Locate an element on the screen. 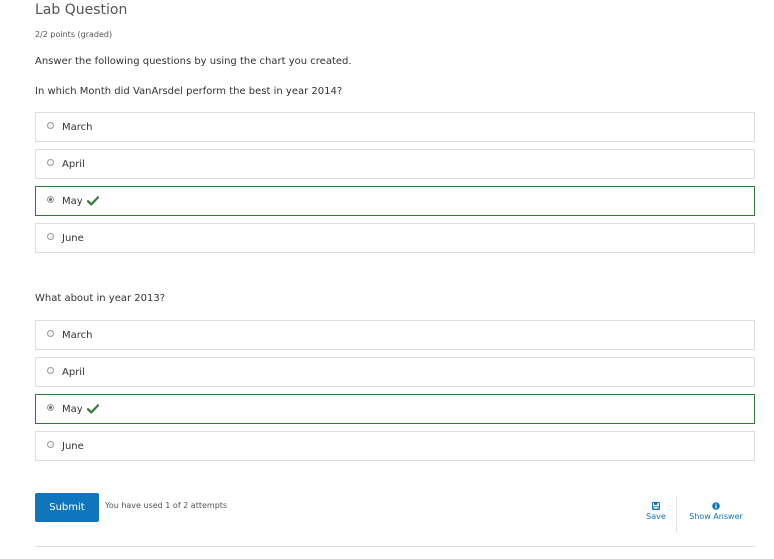  q1-choice-april: April is located at coordinates (395, 164).